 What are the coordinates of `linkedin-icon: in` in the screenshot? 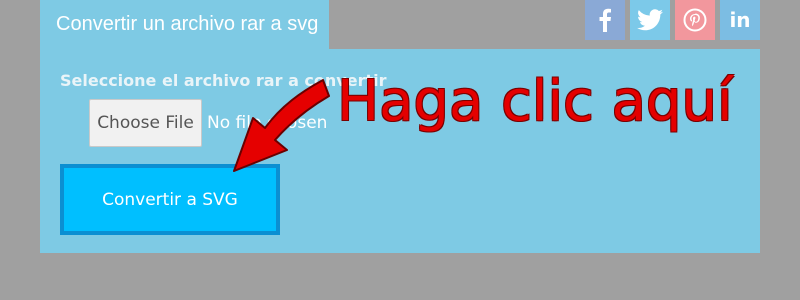 It's located at (740, 20).